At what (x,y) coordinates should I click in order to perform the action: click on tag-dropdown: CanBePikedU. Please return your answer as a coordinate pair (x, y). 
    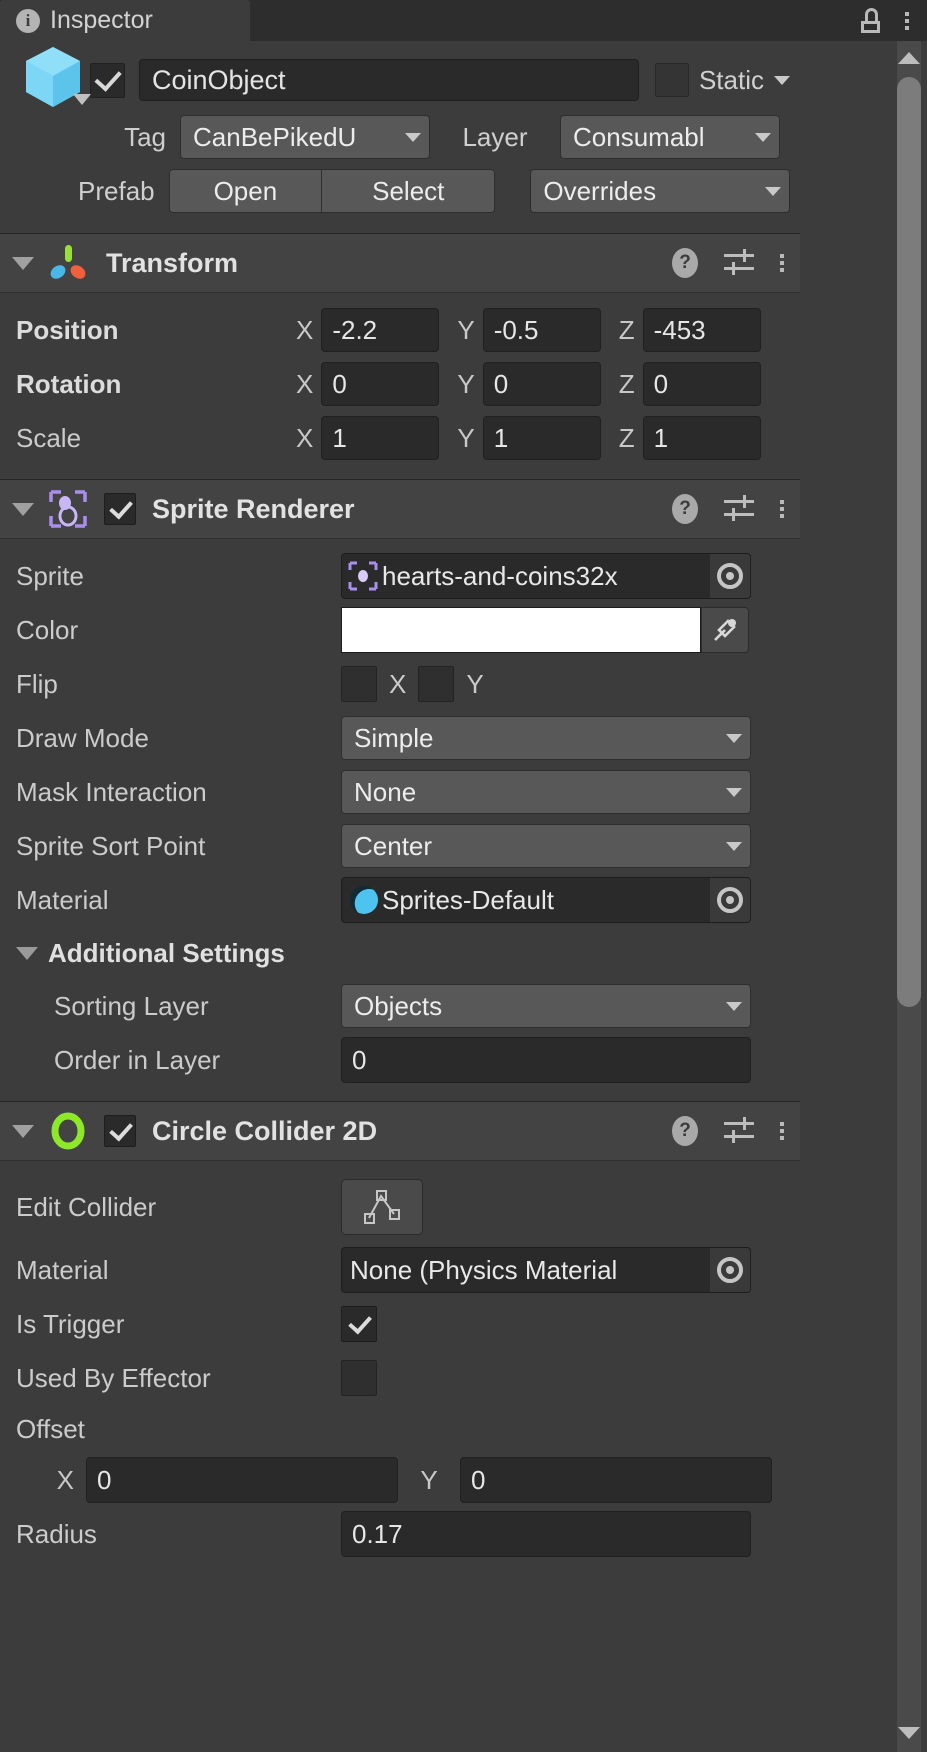
    Looking at the image, I should click on (305, 137).